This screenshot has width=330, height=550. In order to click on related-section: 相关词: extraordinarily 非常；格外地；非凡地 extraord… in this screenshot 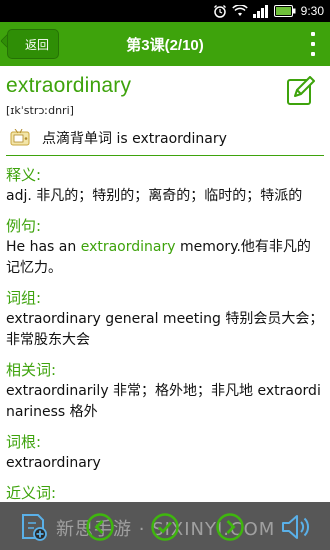, I will do `click(165, 391)`.